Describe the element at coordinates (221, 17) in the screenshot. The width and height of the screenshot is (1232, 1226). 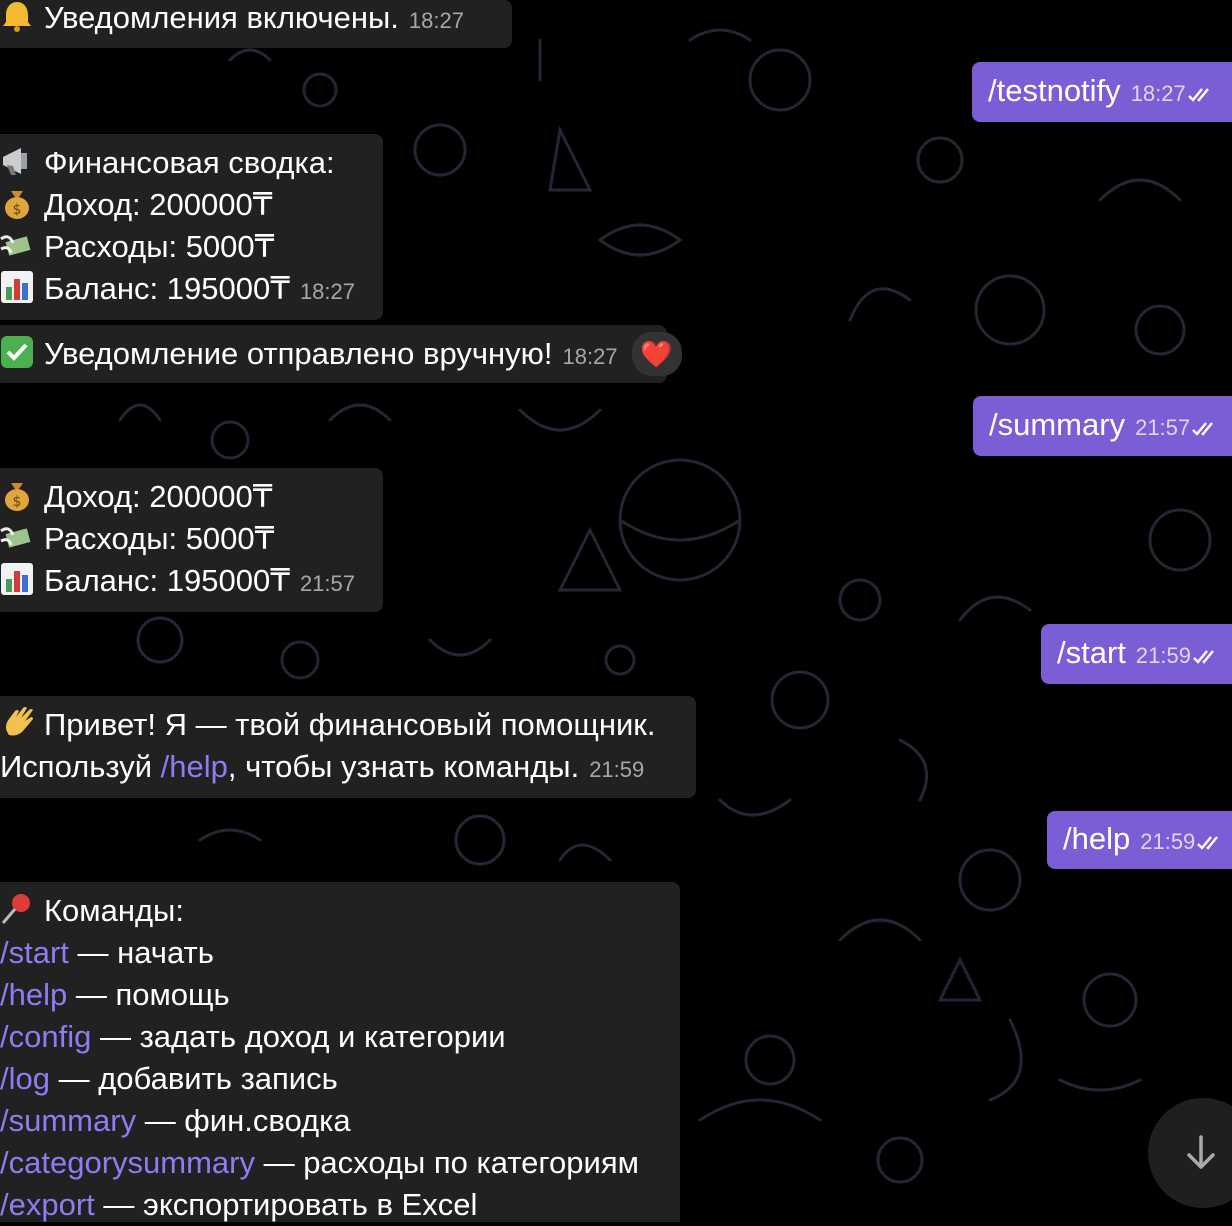
I see `message-text: Уведомления включены.` at that location.